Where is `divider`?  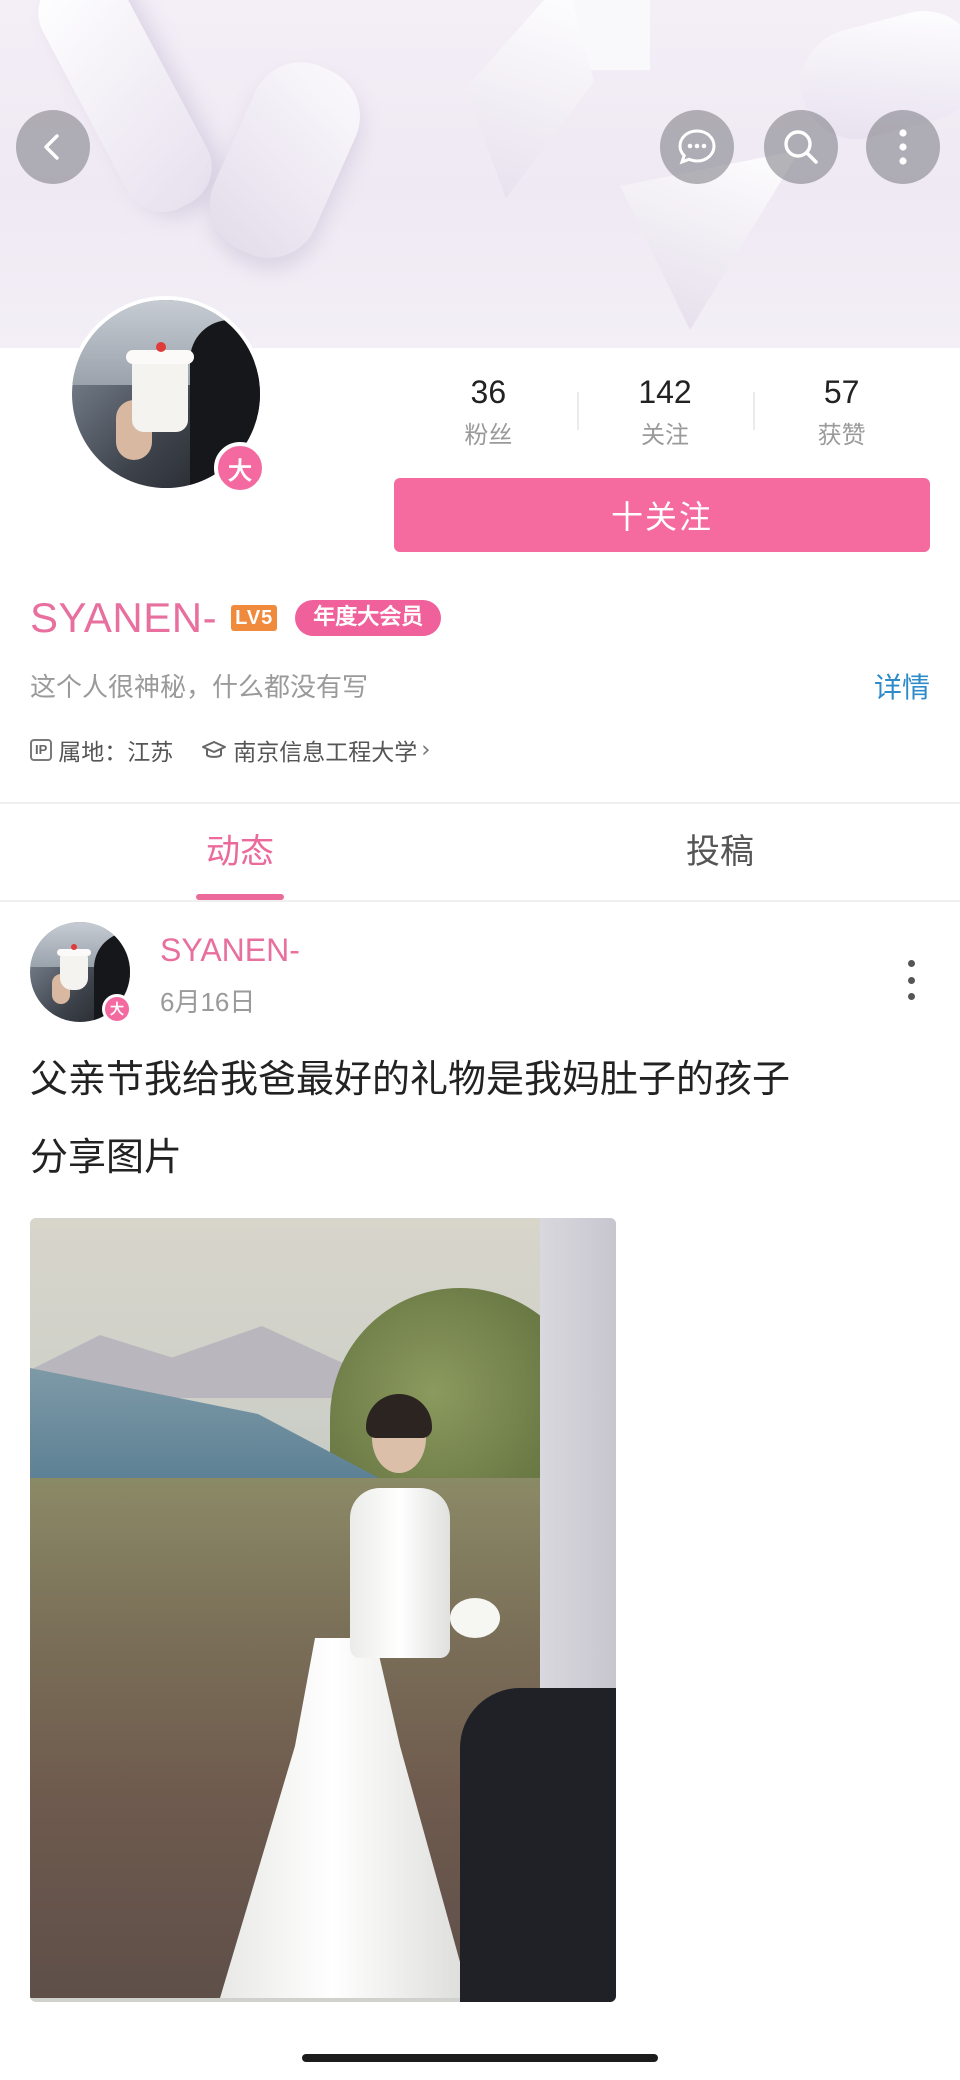
divider is located at coordinates (480, 901).